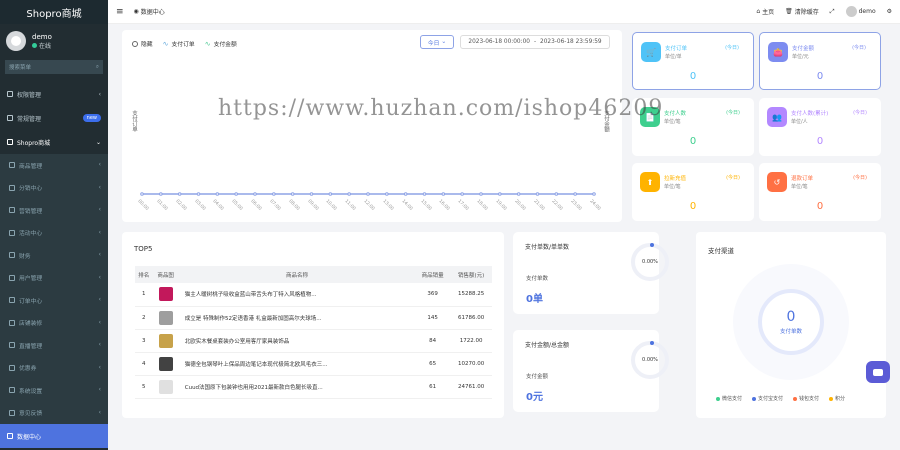 This screenshot has height=450, width=900. Describe the element at coordinates (591, 273) in the screenshot. I see `pay-count-card: 支付单数/单单数 0.00% 支付单数 0单` at that location.